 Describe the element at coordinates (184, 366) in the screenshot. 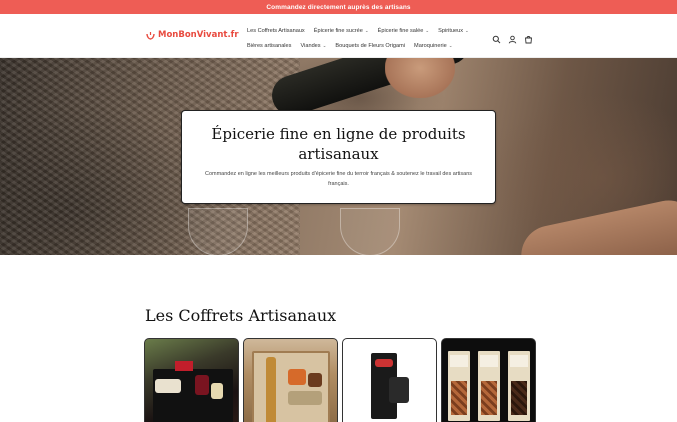

I see `gift-ribbon` at that location.